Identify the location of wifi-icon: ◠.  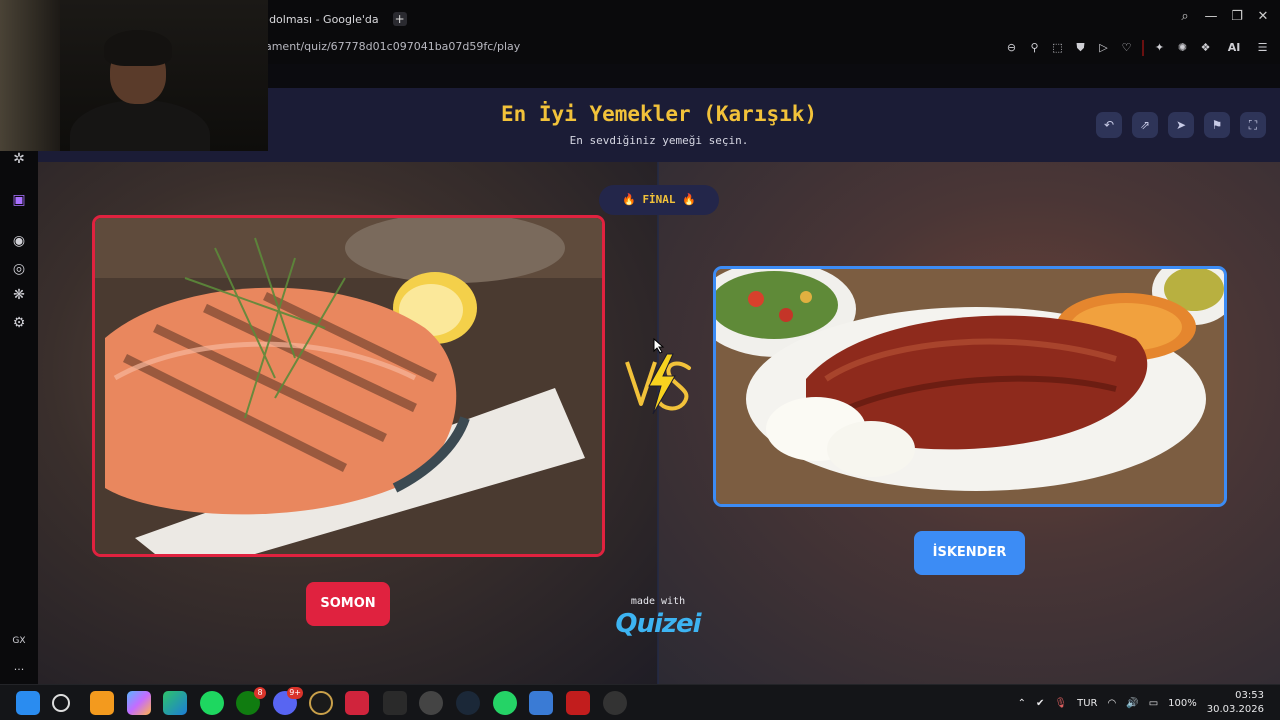
(1112, 703).